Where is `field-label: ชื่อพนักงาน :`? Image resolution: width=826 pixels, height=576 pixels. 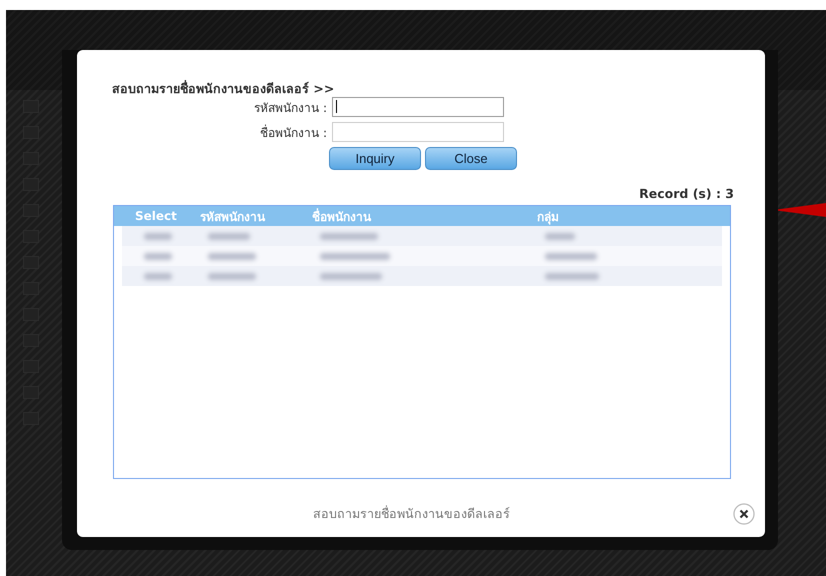
field-label: ชื่อพนักงาน : is located at coordinates (293, 133).